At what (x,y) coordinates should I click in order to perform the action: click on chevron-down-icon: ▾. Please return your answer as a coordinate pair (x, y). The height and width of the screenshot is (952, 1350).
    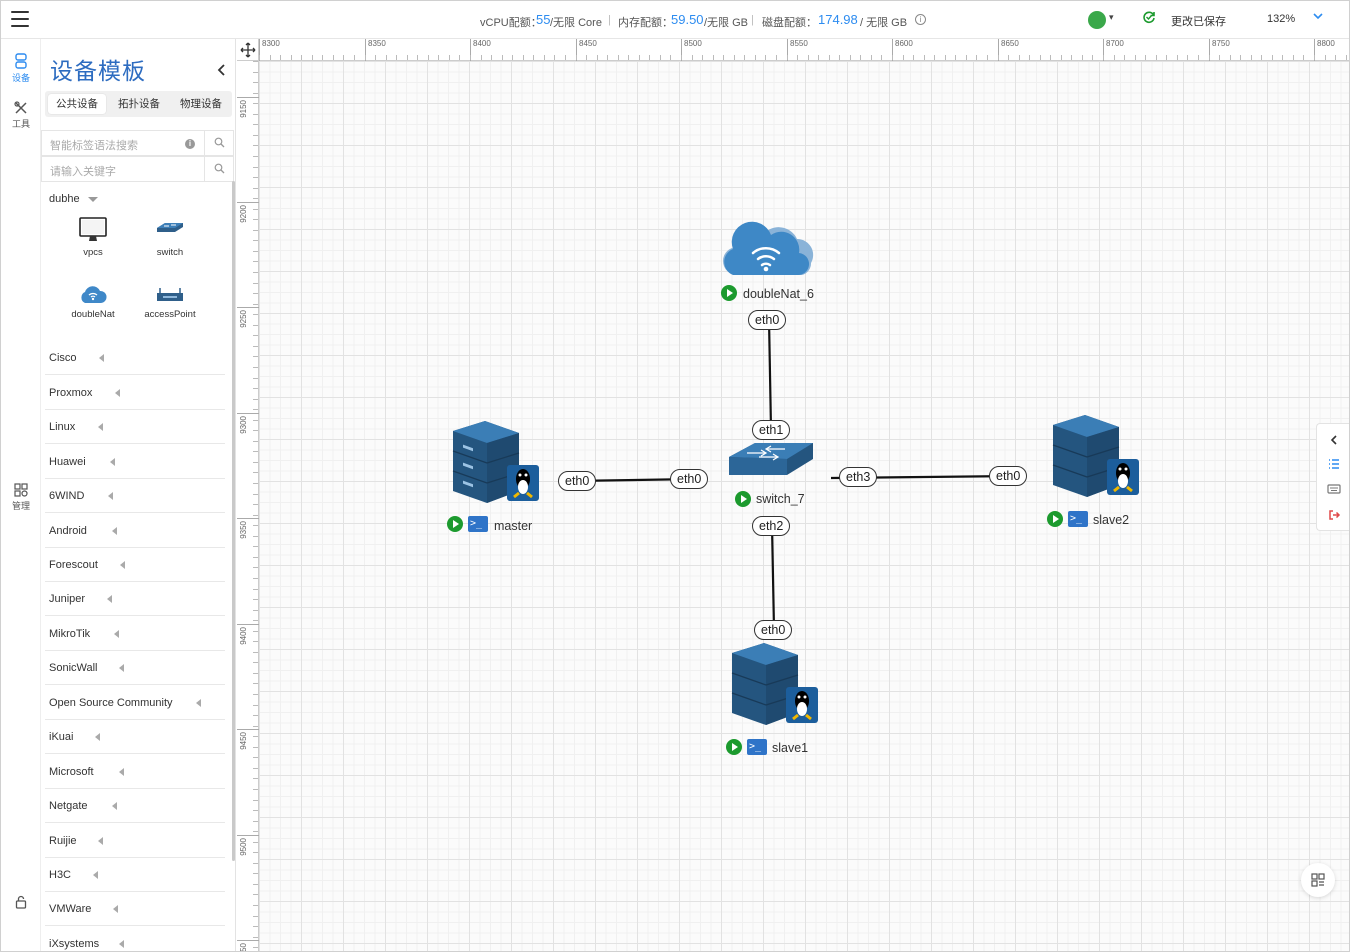
    Looking at the image, I should click on (1111, 17).